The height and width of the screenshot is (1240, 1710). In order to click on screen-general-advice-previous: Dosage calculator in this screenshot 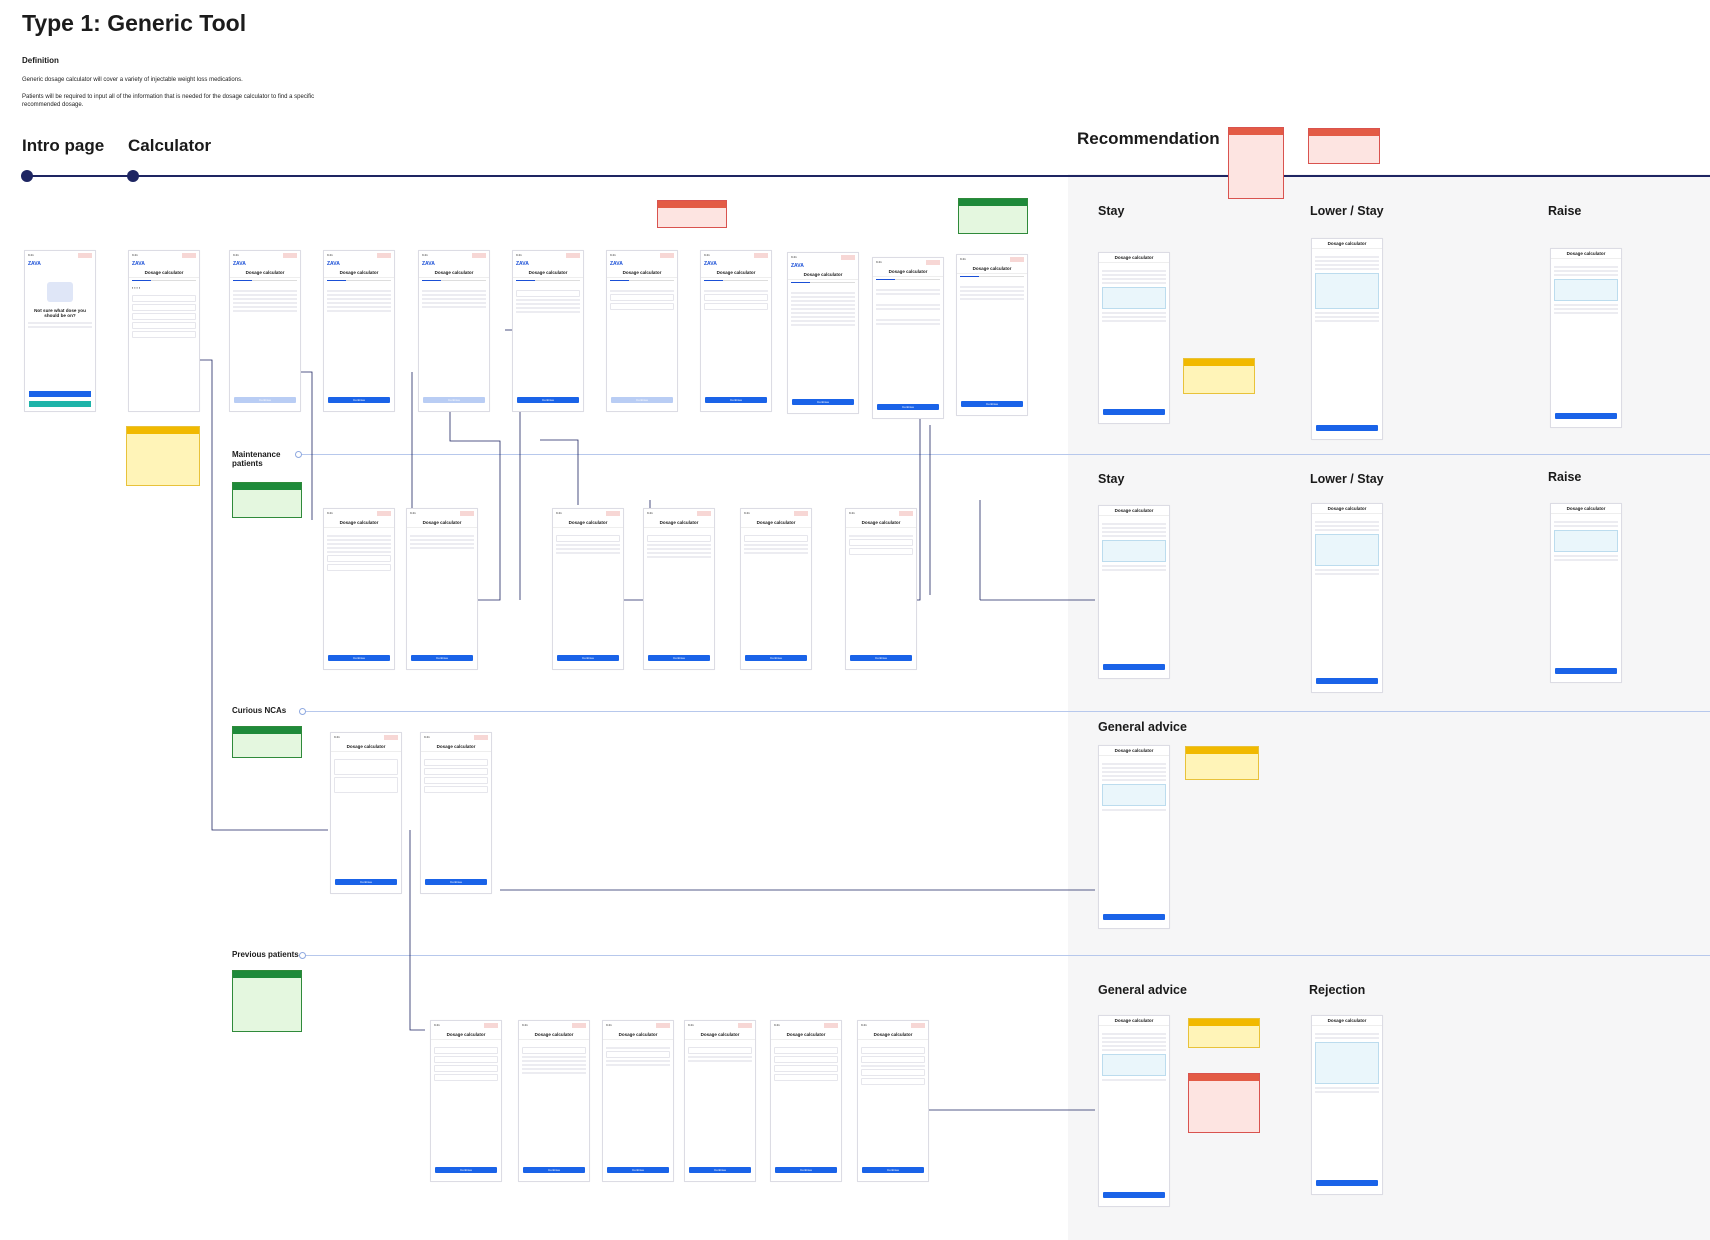, I will do `click(1134, 1111)`.